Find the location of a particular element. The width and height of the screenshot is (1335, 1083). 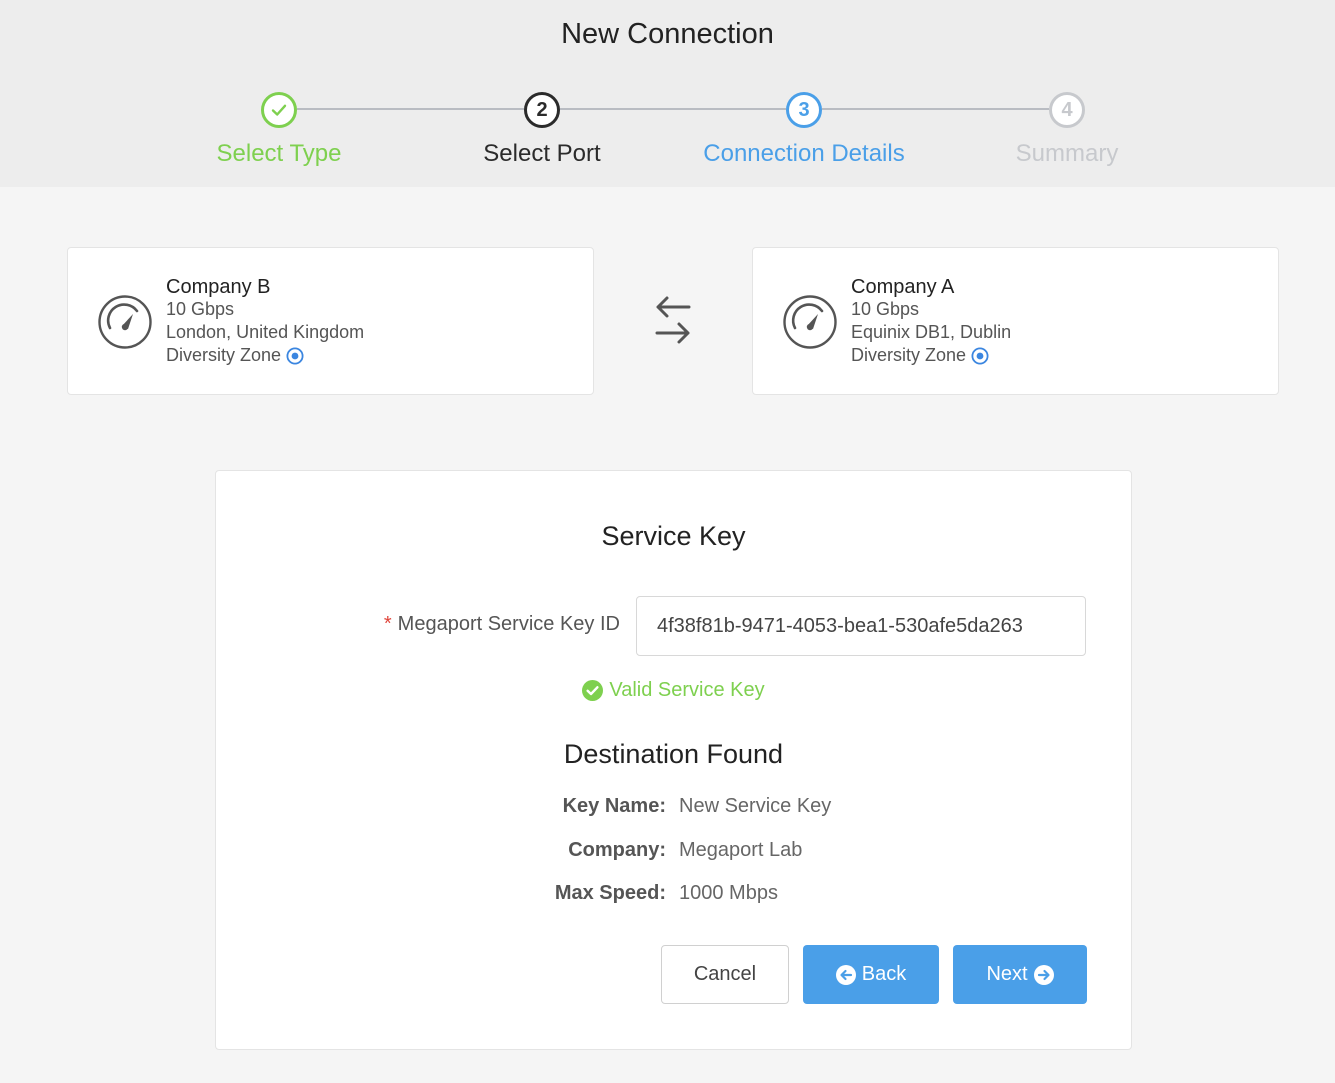

service-key-label: * Megaport Service Key ID is located at coordinates (418, 624).